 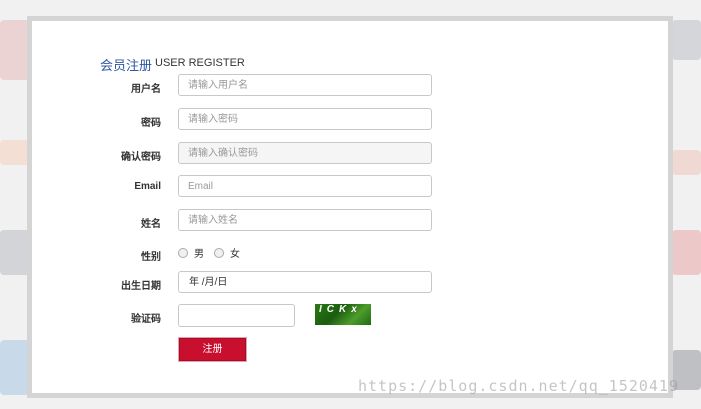 What do you see at coordinates (200, 63) in the screenshot?
I see `form-subtitle: USER REGISTER` at bounding box center [200, 63].